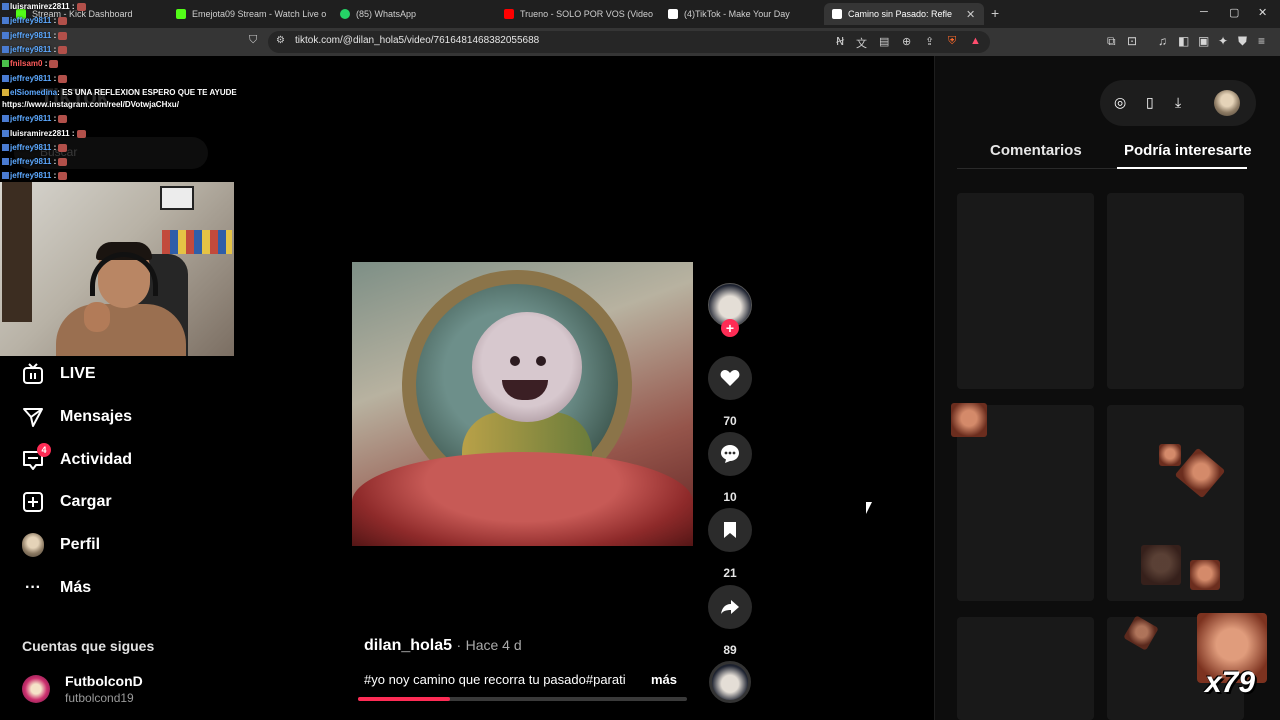  Describe the element at coordinates (1261, 41) in the screenshot. I see `menu-icon: ≡` at that location.